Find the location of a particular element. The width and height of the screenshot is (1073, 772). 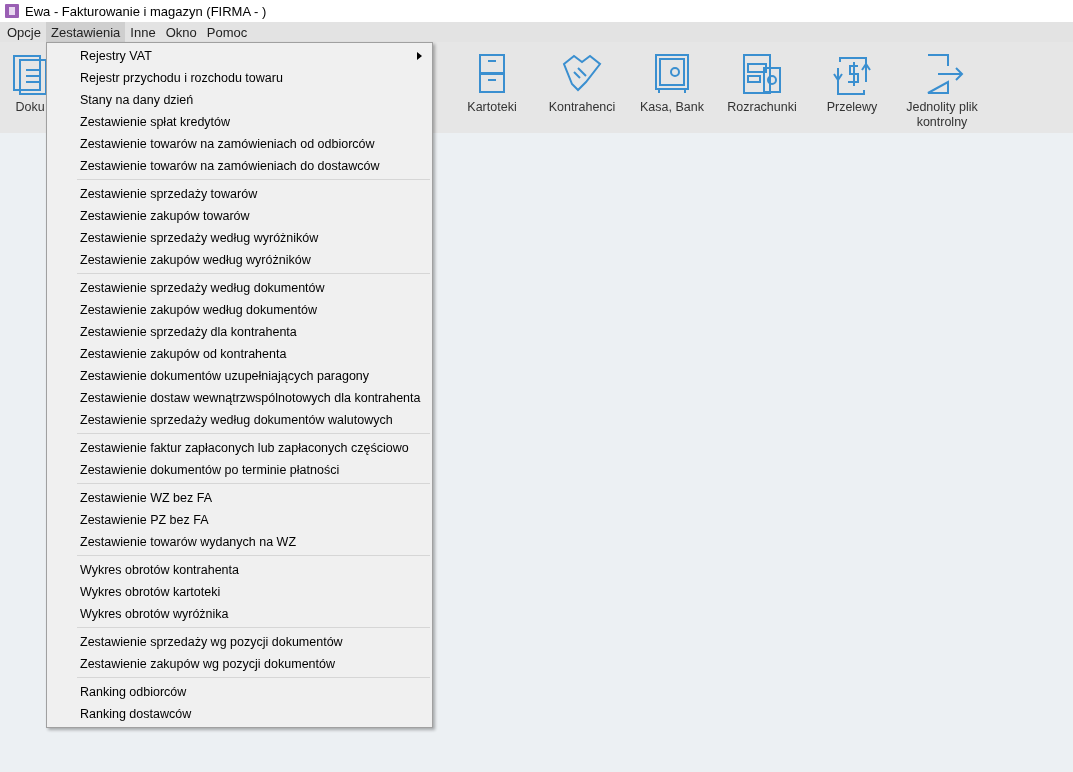

menu-item: Zestawienie zakupów wg pozycji dokumentów is located at coordinates (239, 664).